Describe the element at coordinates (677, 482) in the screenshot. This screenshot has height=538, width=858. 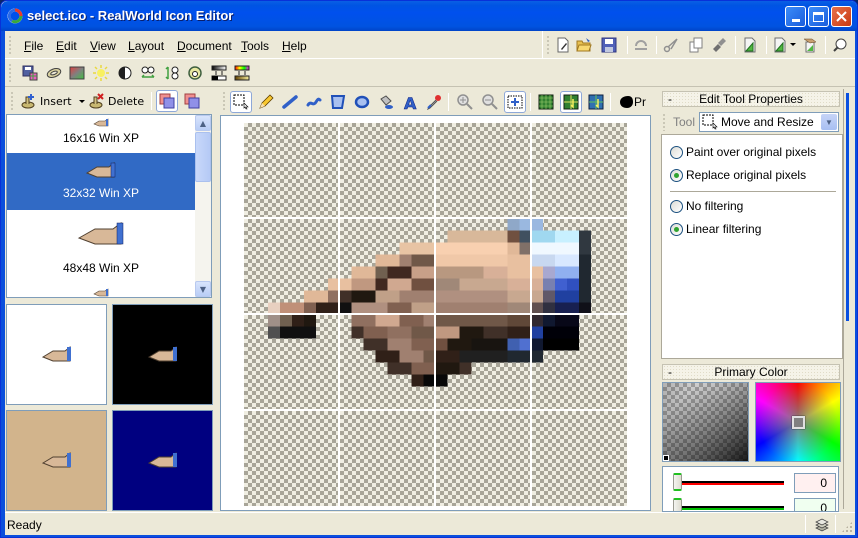
I see `red-slider-knob` at that location.